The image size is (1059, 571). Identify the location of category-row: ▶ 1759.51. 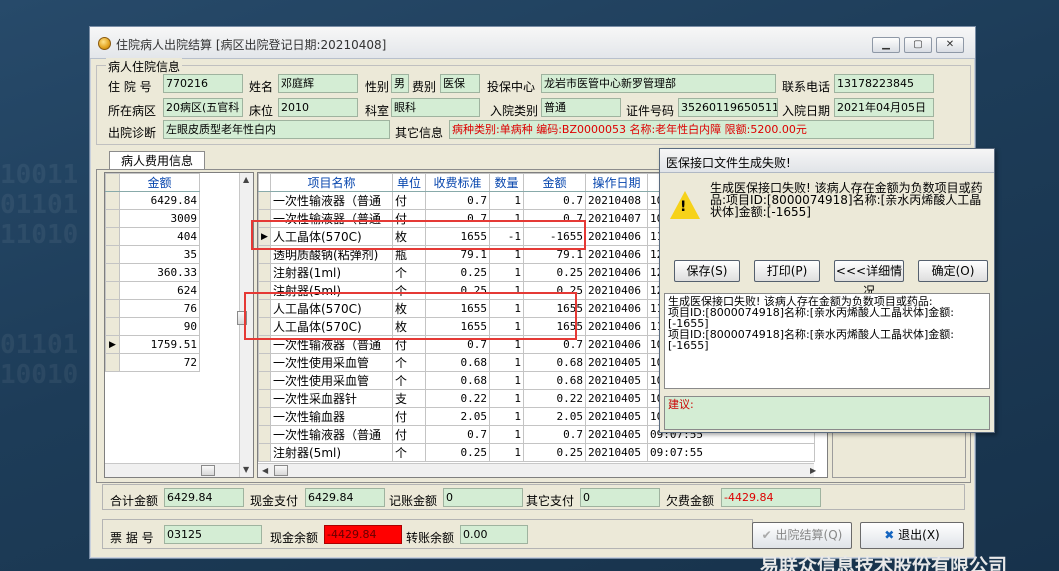
(173, 344).